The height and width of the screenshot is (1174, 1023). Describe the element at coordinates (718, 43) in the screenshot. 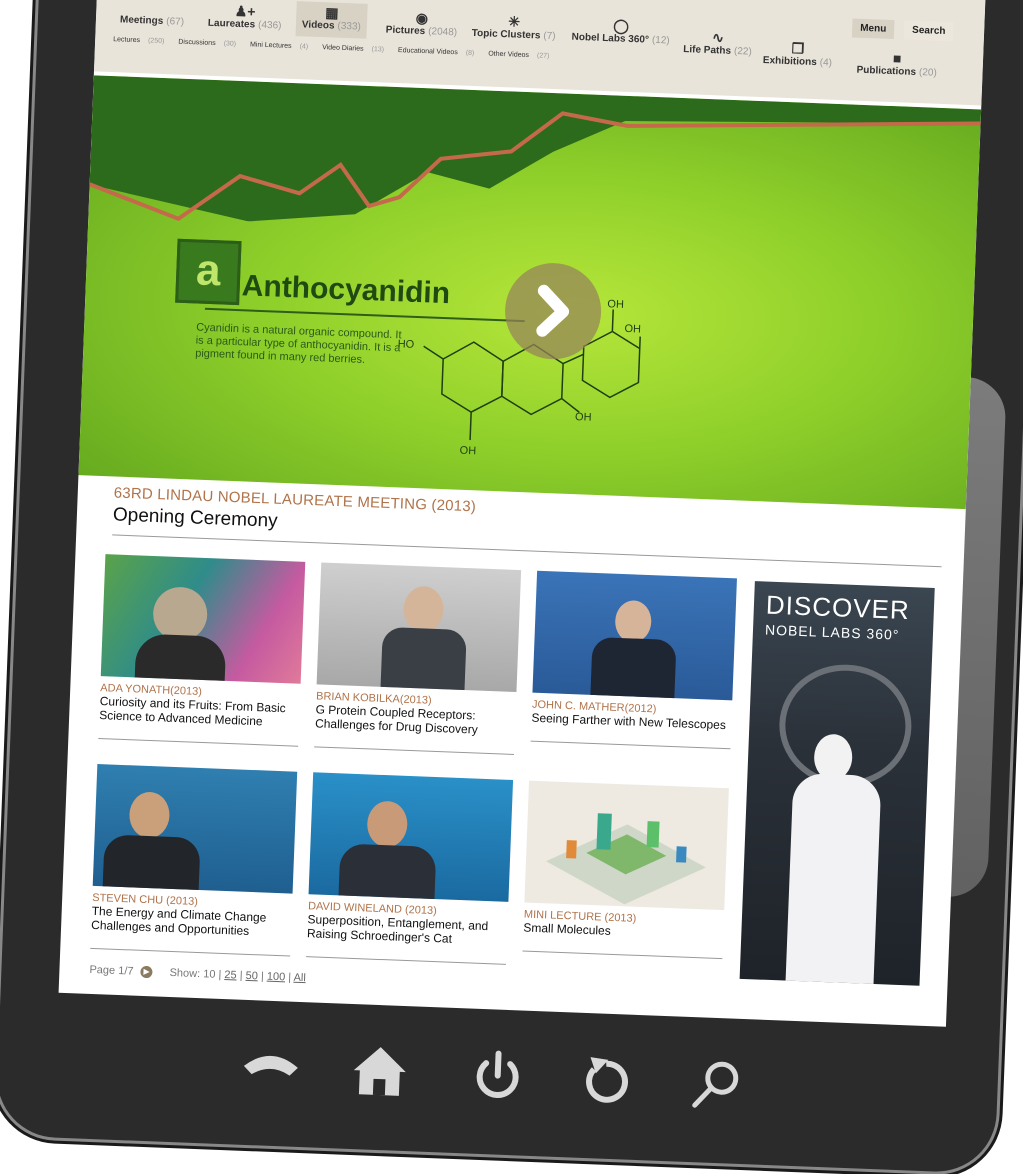

I see `nav-life-paths: ∿ Life Paths(22)` at that location.